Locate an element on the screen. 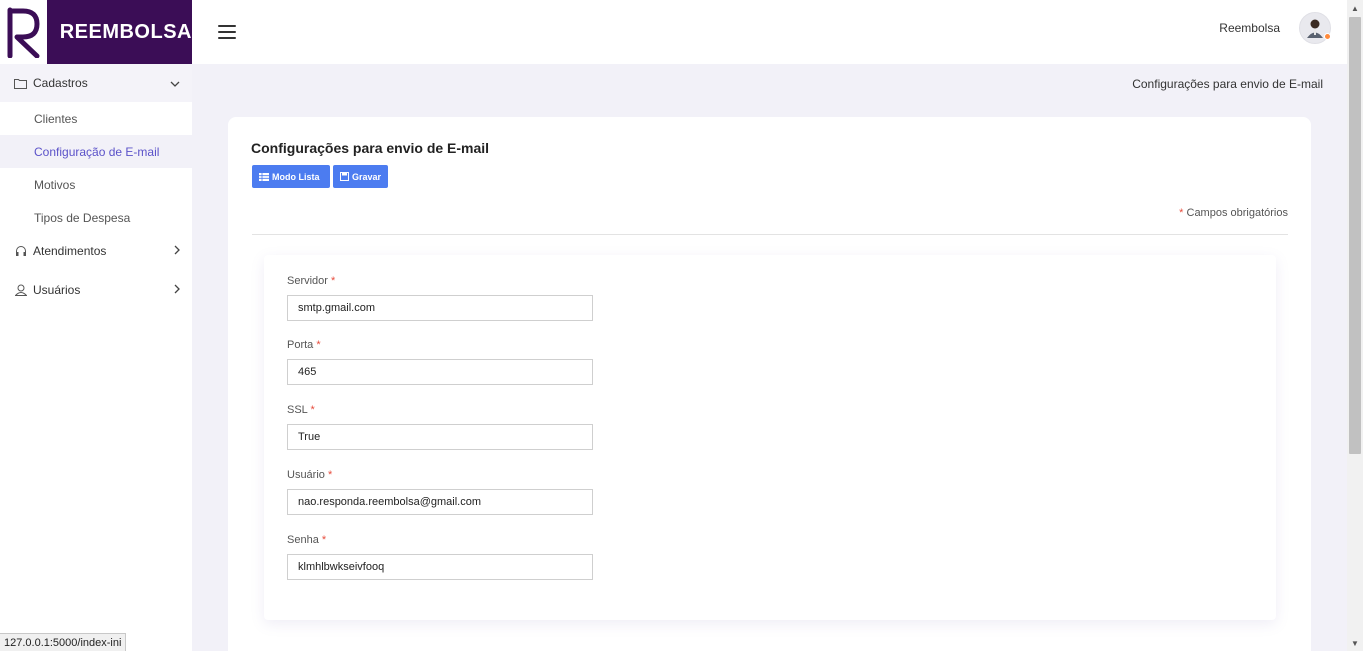  page-title: Configurações para envio de E-mail is located at coordinates (370, 148).